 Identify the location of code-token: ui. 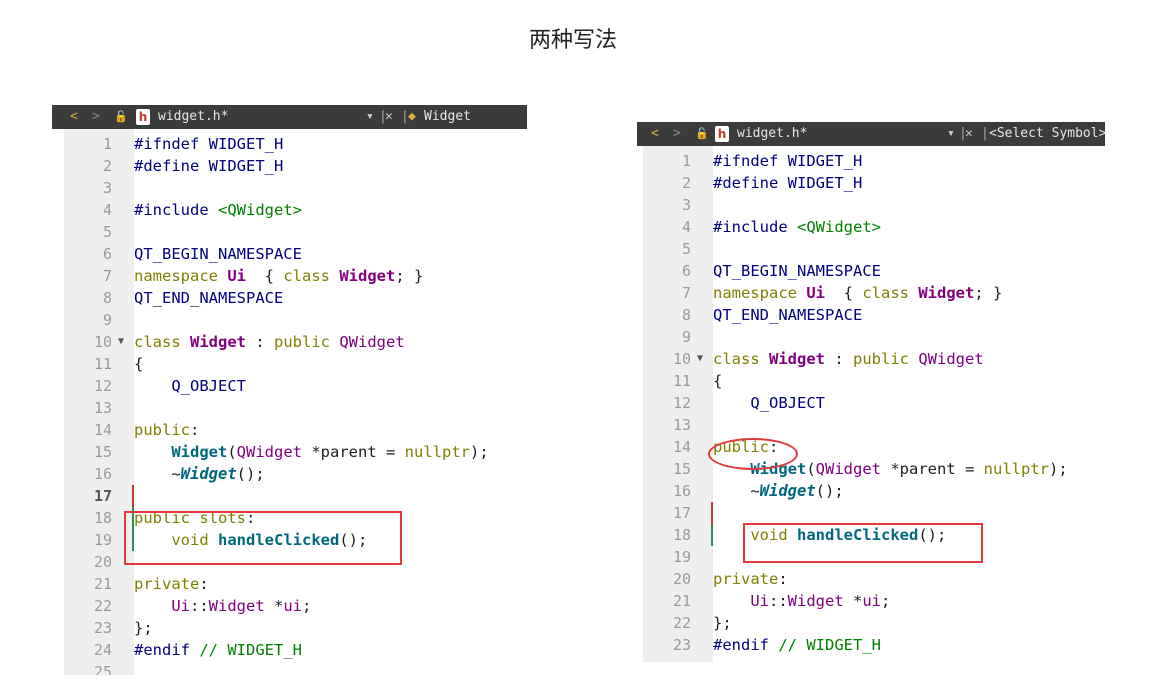
(293, 606).